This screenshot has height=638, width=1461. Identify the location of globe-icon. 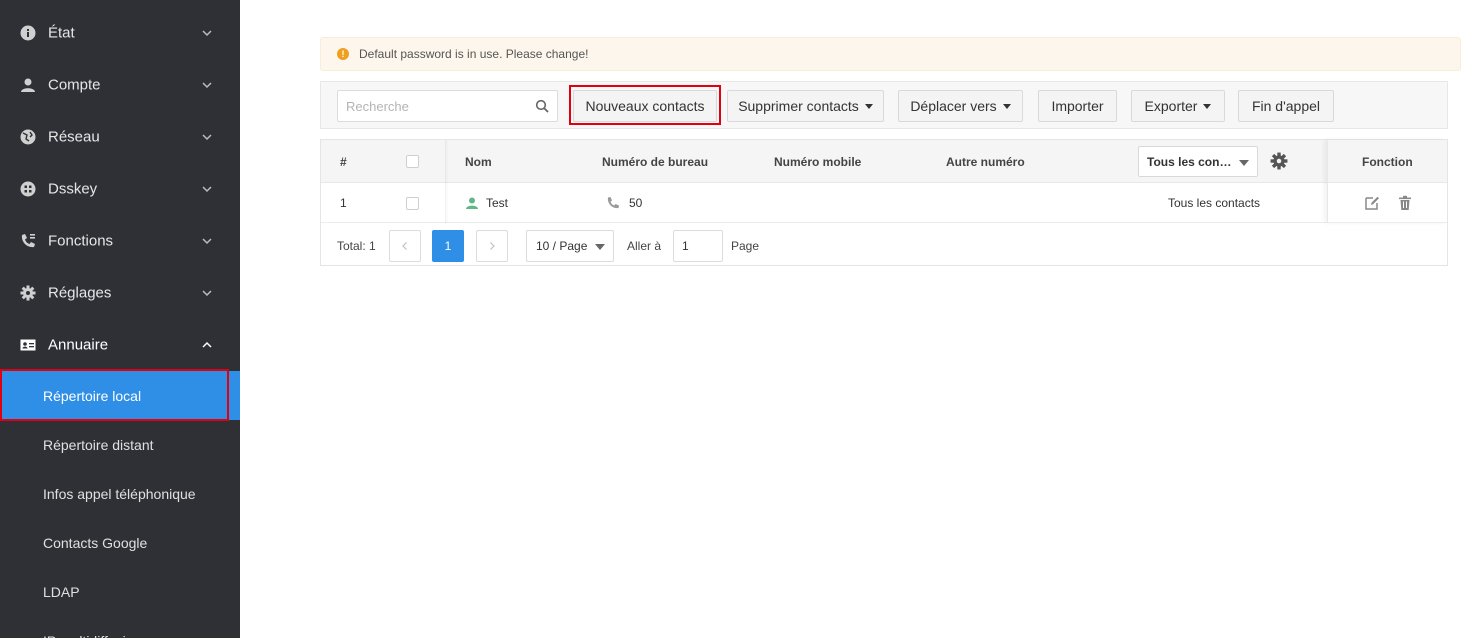
(28, 137).